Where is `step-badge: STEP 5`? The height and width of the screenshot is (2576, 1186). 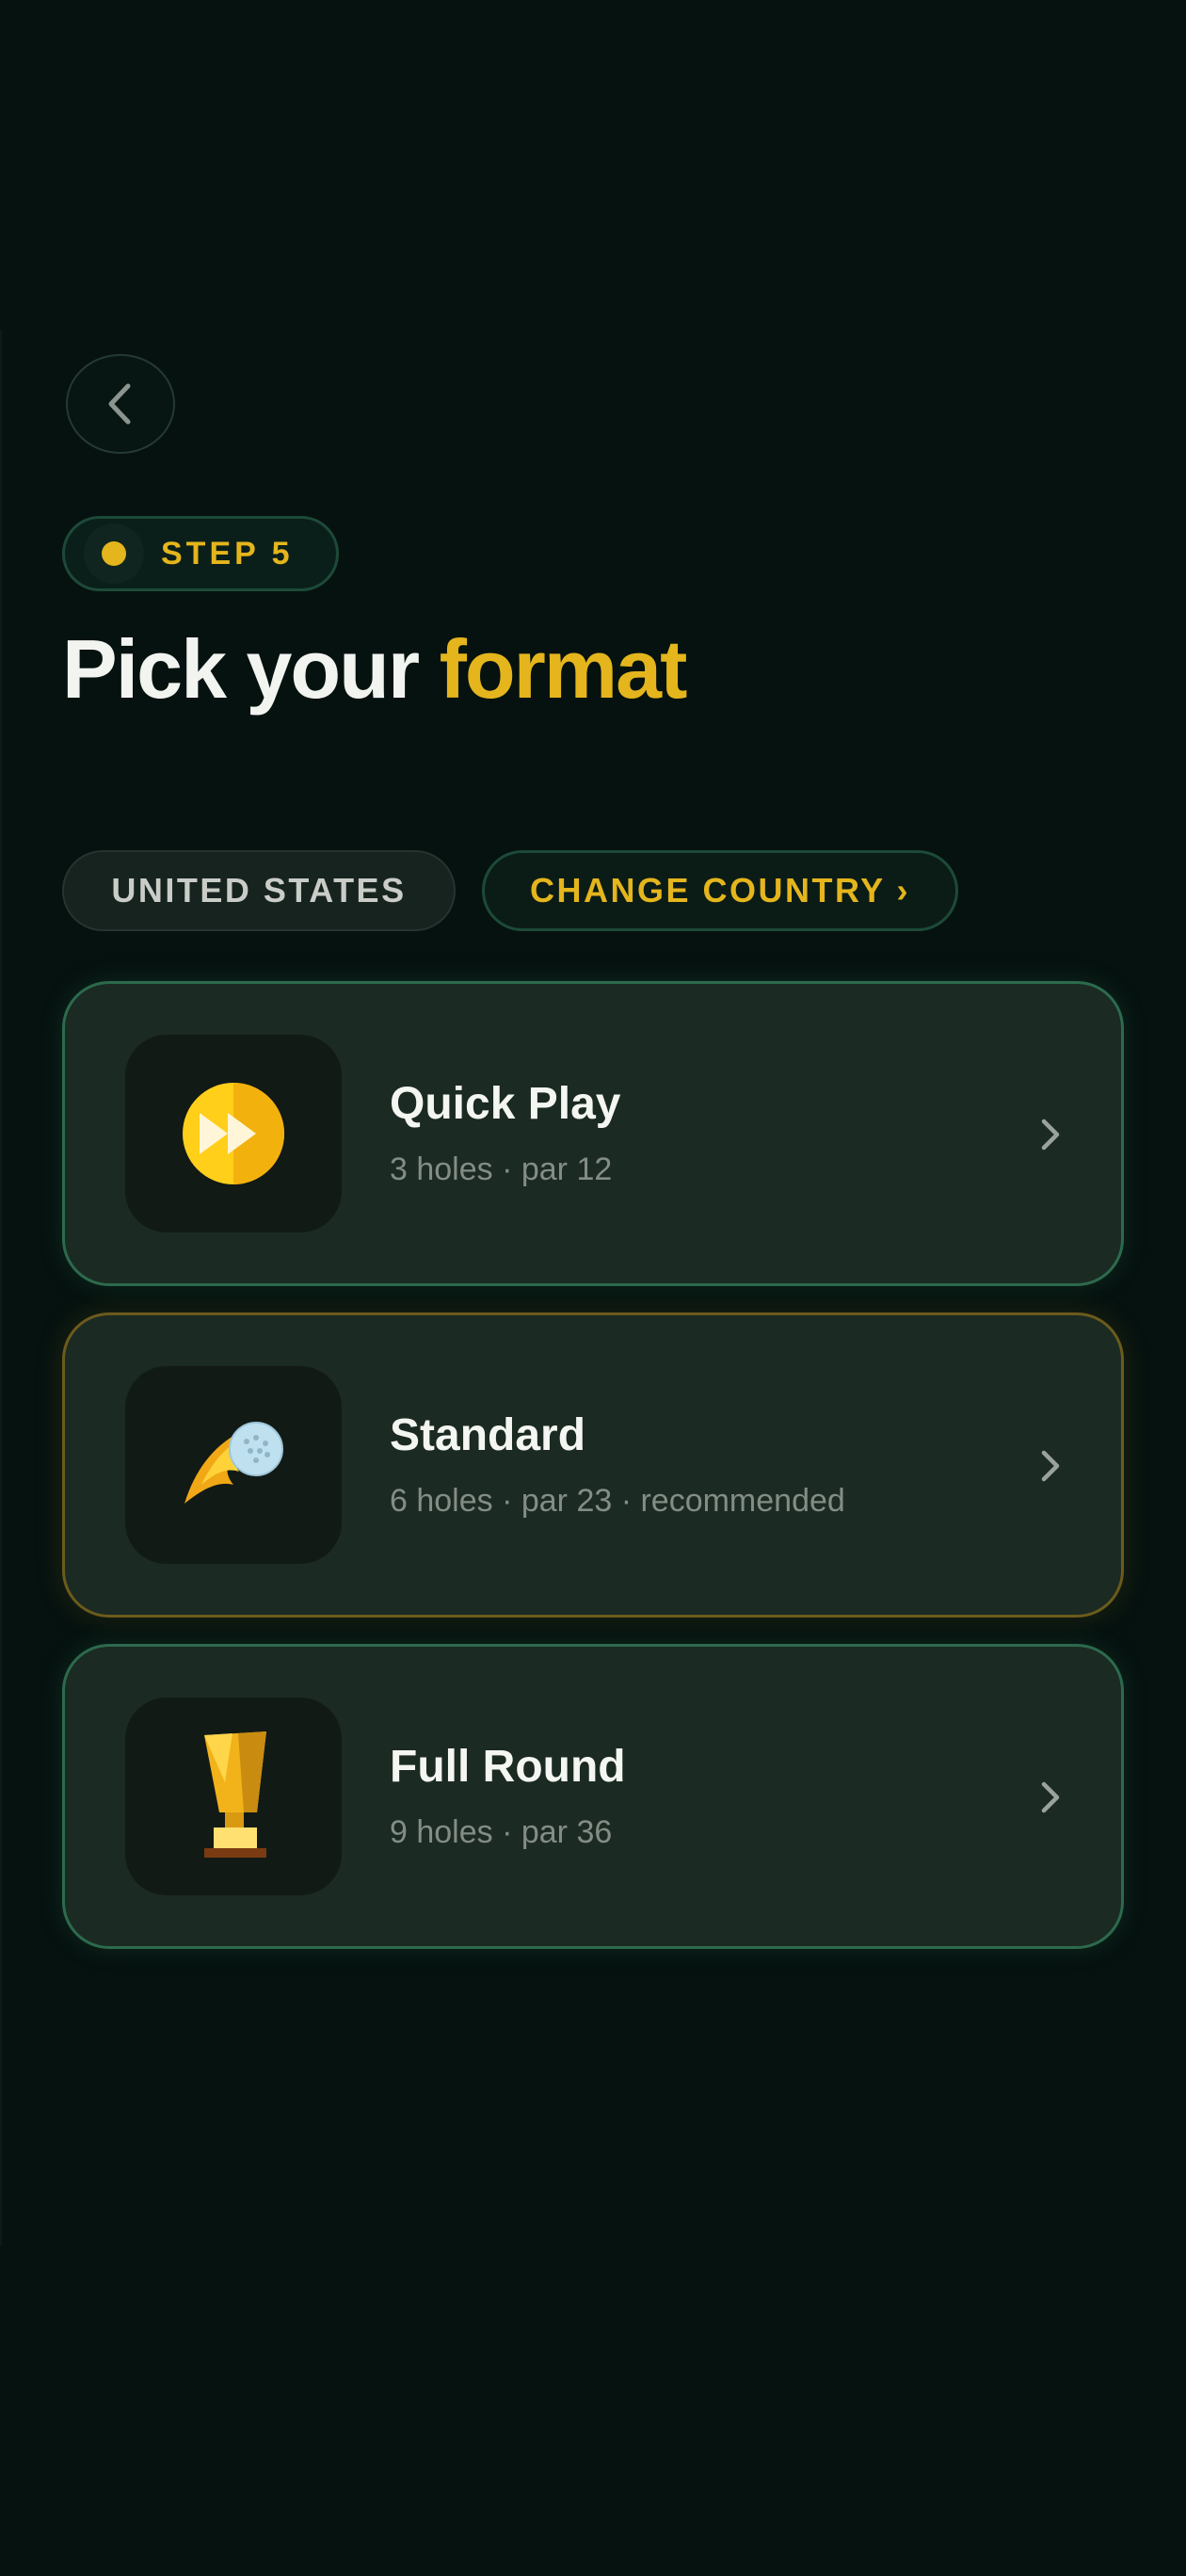
step-badge: STEP 5 is located at coordinates (200, 553).